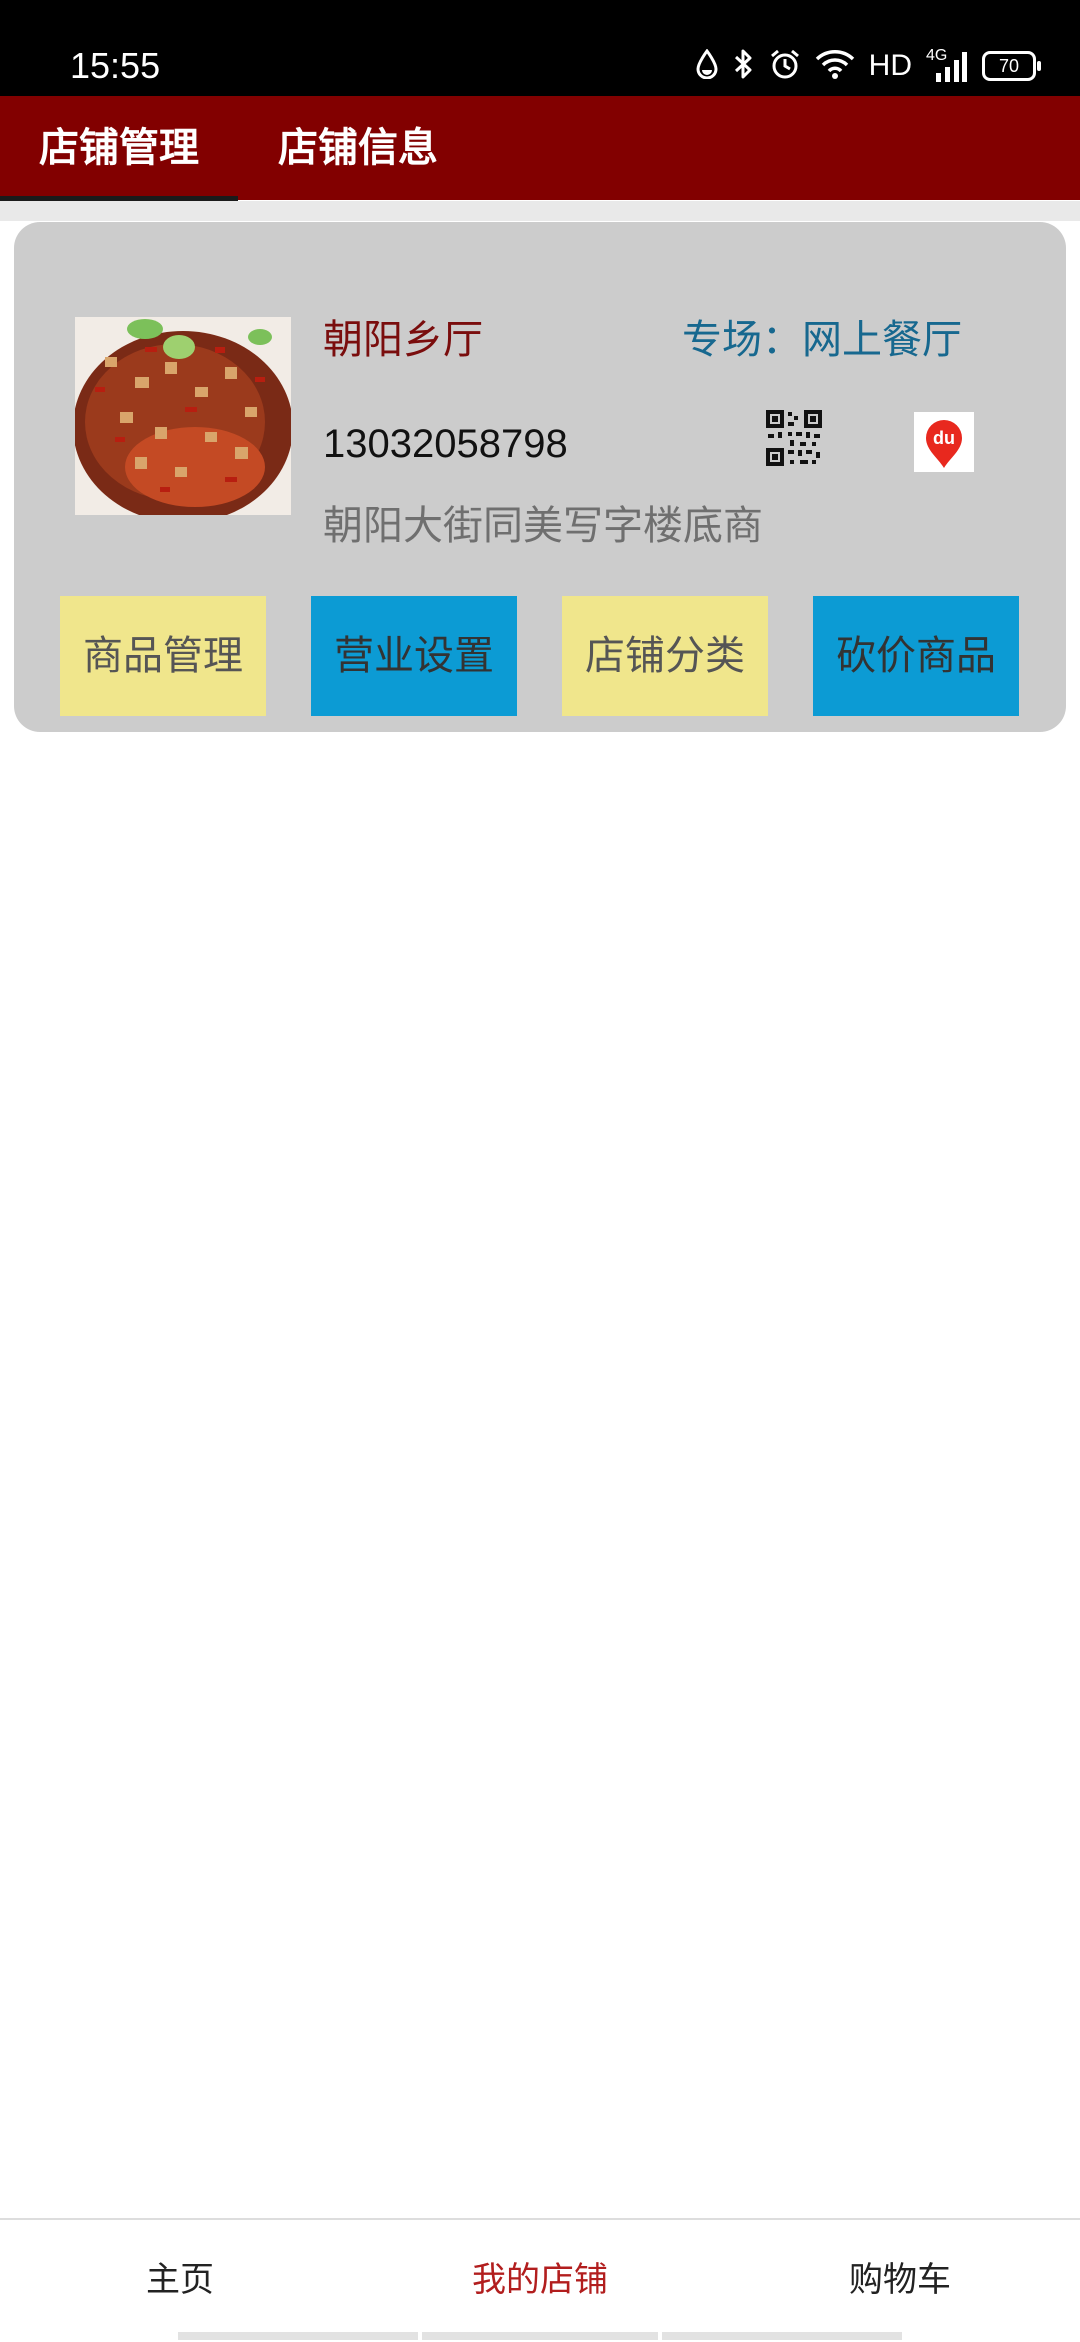 The height and width of the screenshot is (2342, 1080). What do you see at coordinates (785, 66) in the screenshot?
I see `alarm-icon` at bounding box center [785, 66].